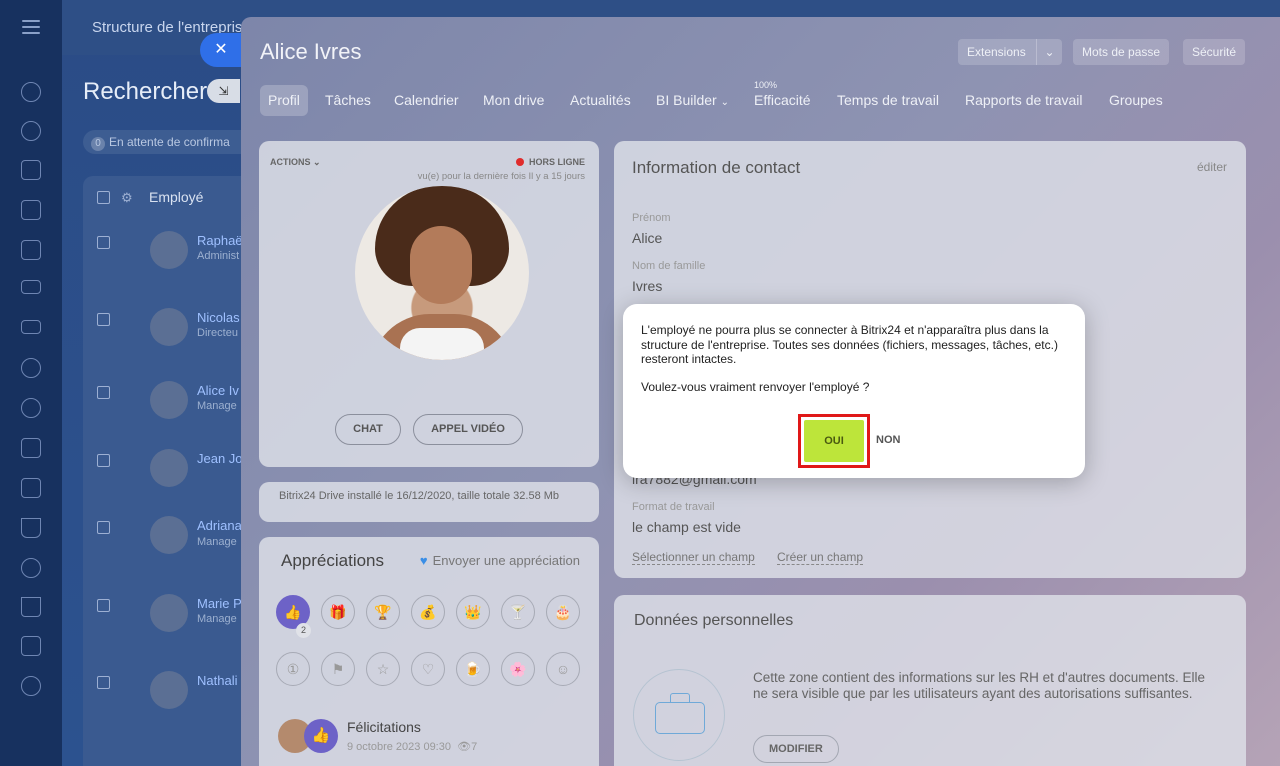  Describe the element at coordinates (473, 612) in the screenshot. I see `crown-icon: 👑` at that location.